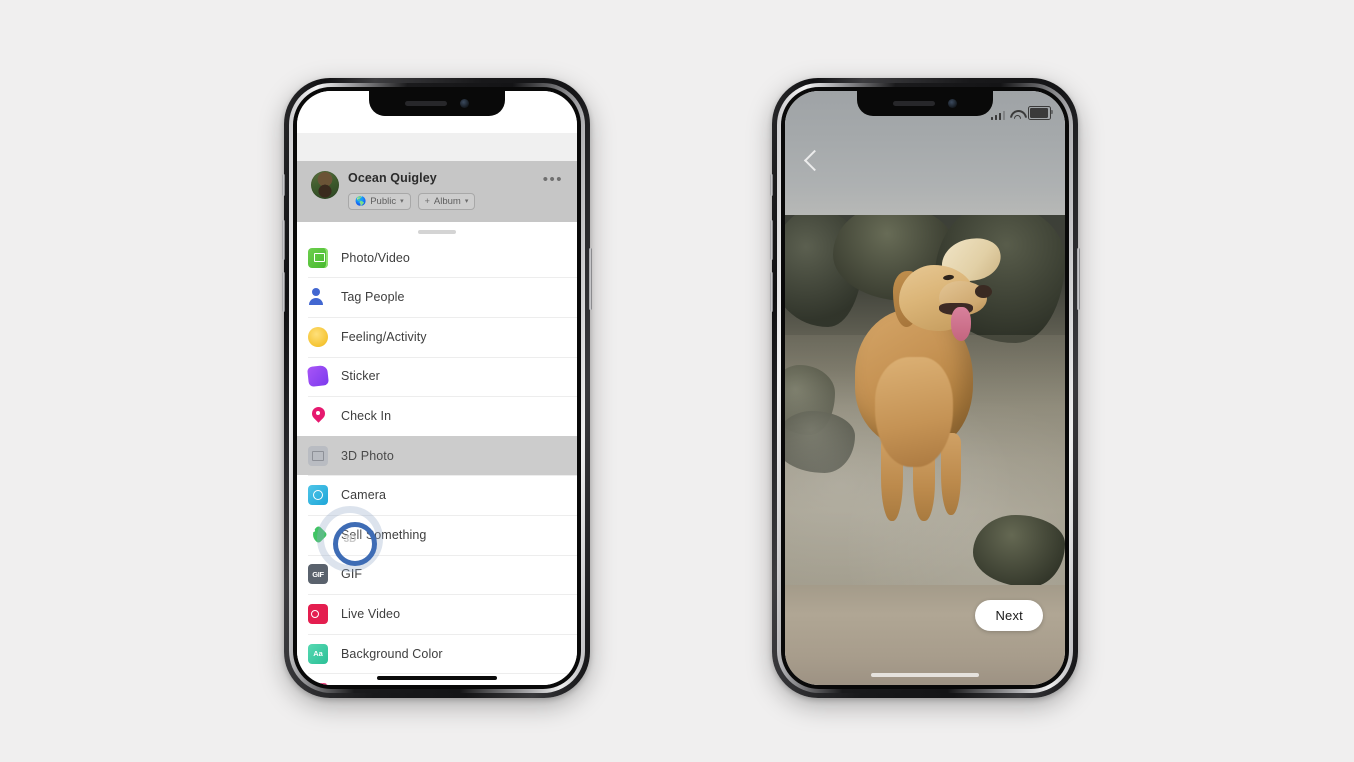 The height and width of the screenshot is (762, 1354). What do you see at coordinates (366, 415) in the screenshot?
I see `menu-item-label: Check In` at bounding box center [366, 415].